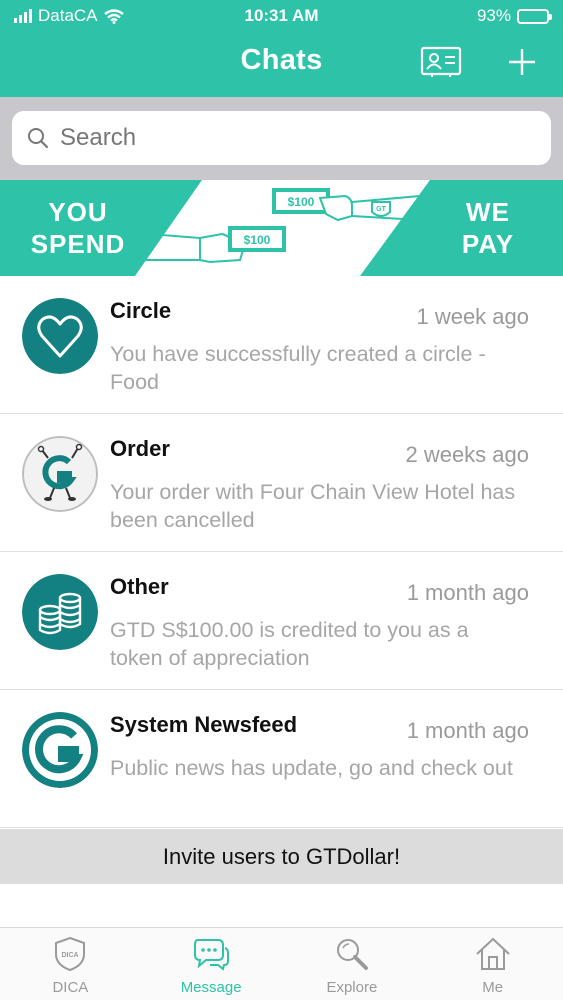 This screenshot has width=563, height=1000. I want to click on chat-time: 1 week ago, so click(472, 316).